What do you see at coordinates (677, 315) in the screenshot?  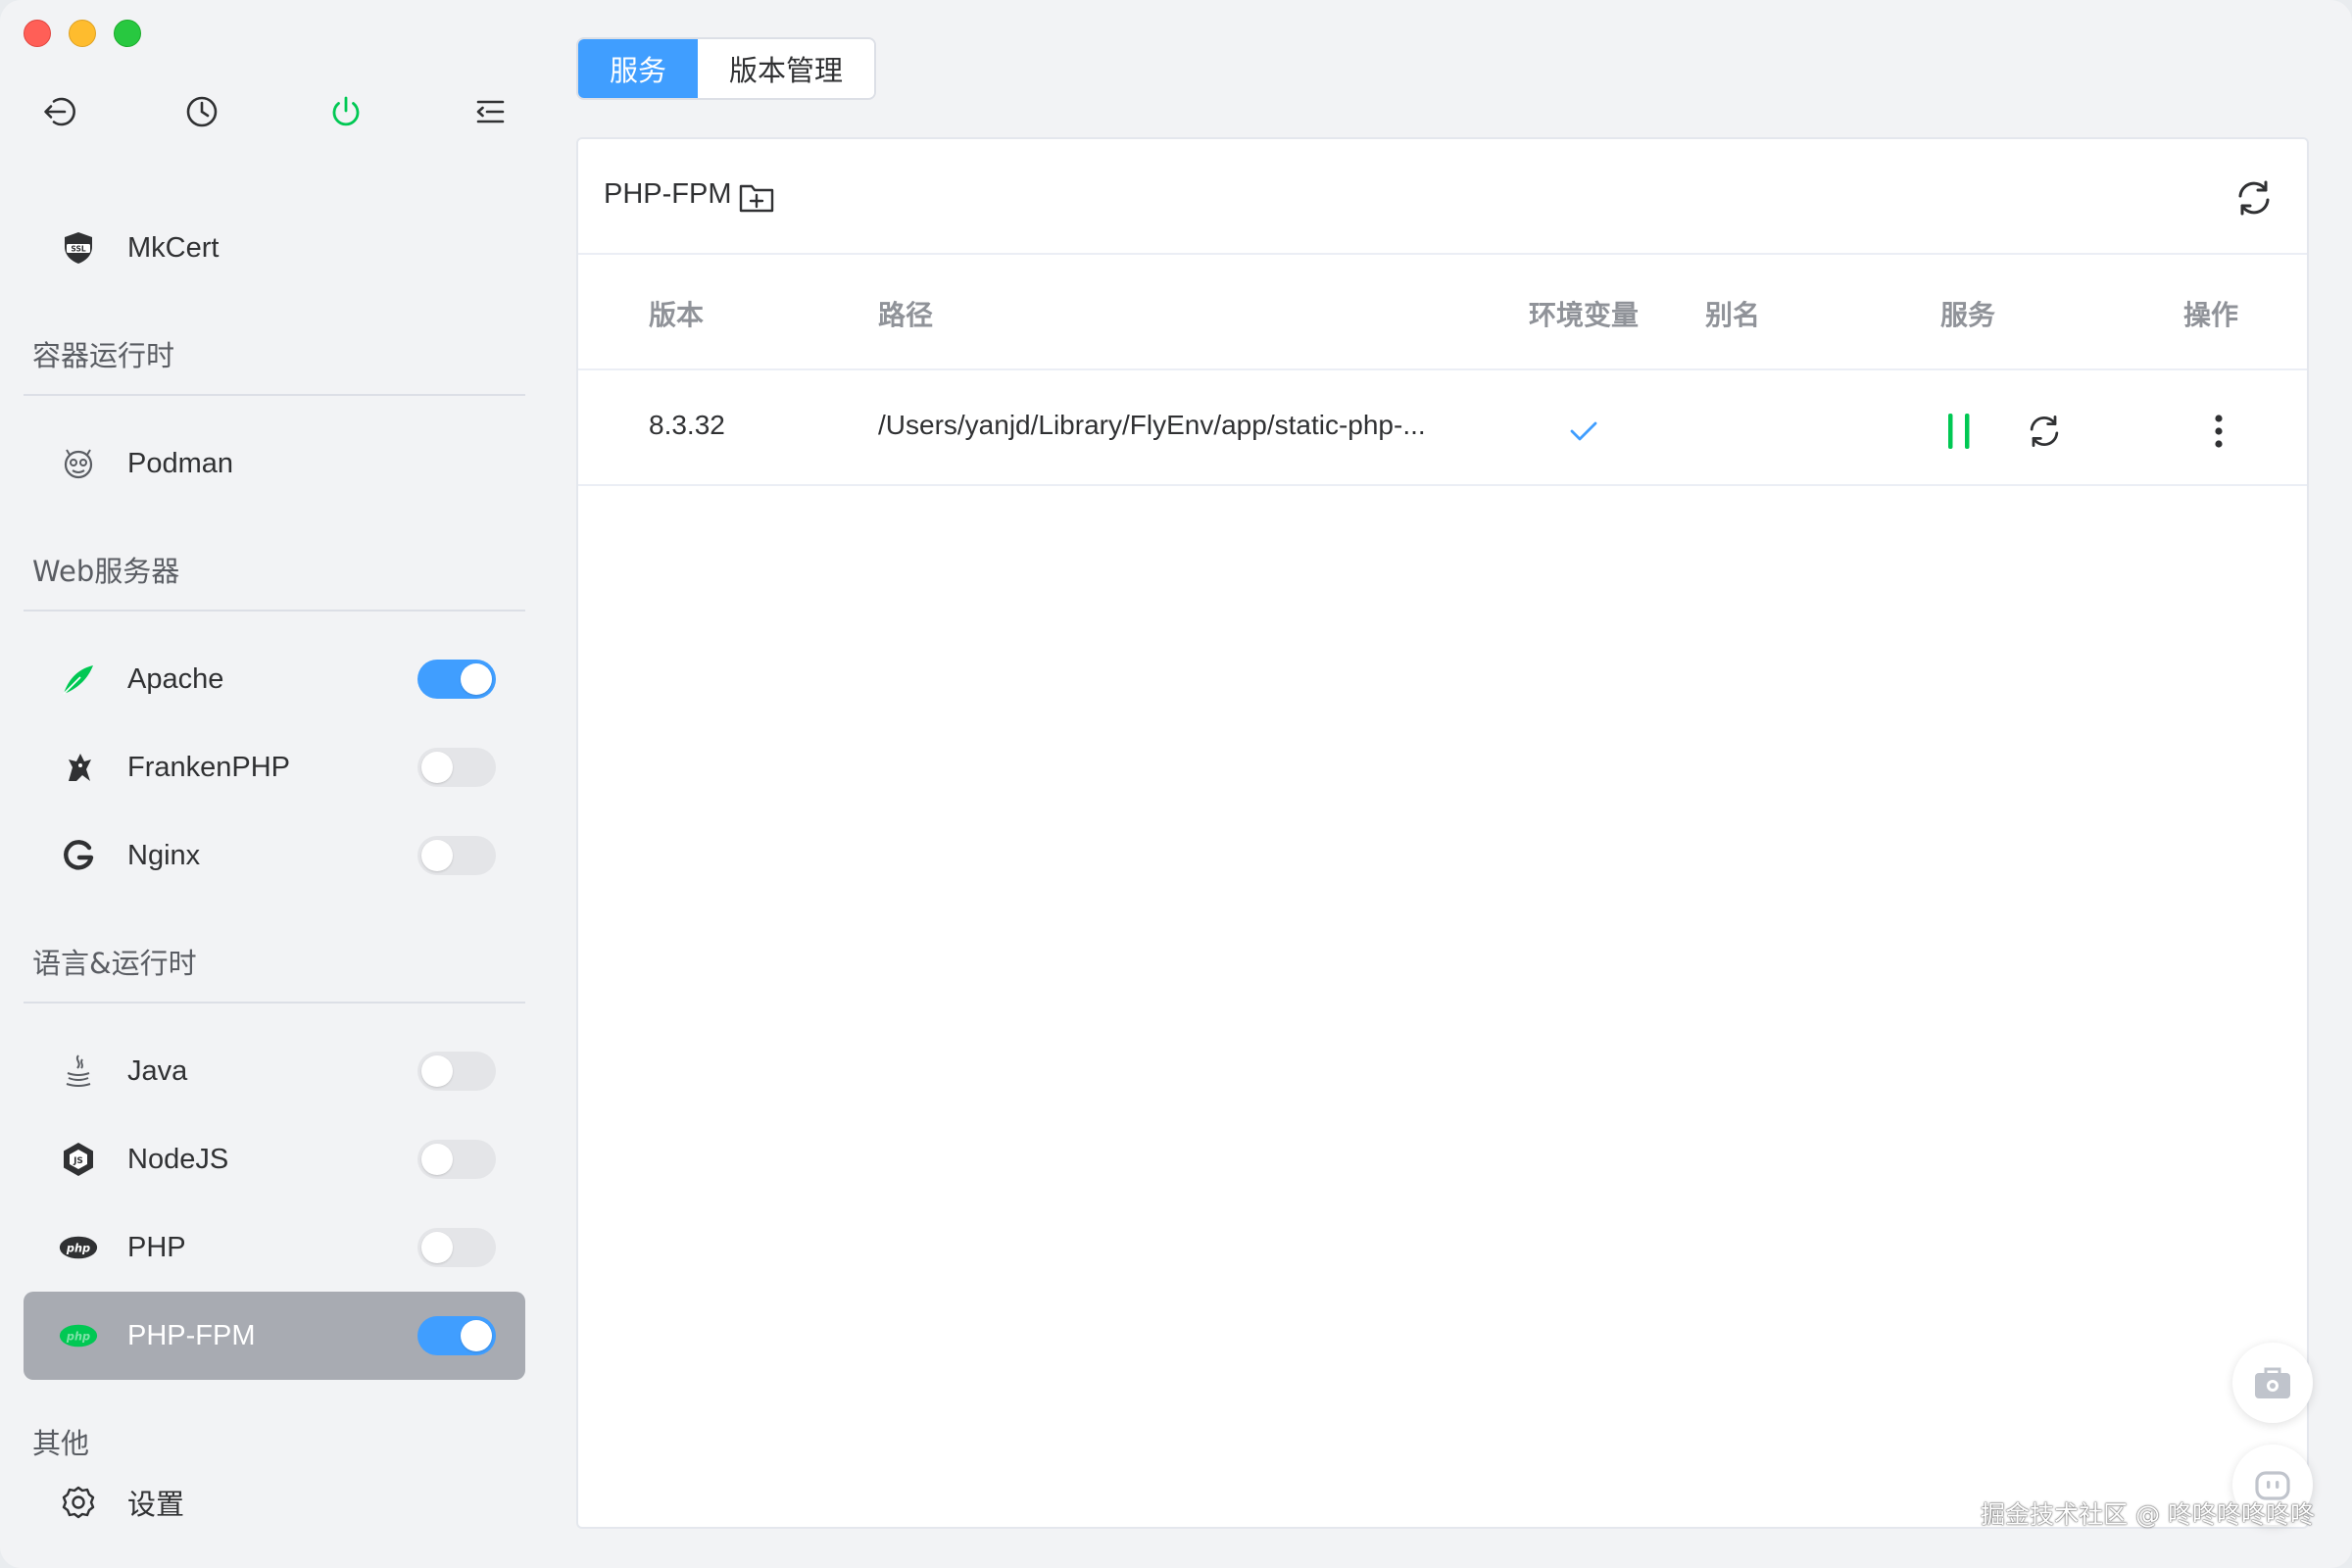 I see `column-header-version: 版本` at bounding box center [677, 315].